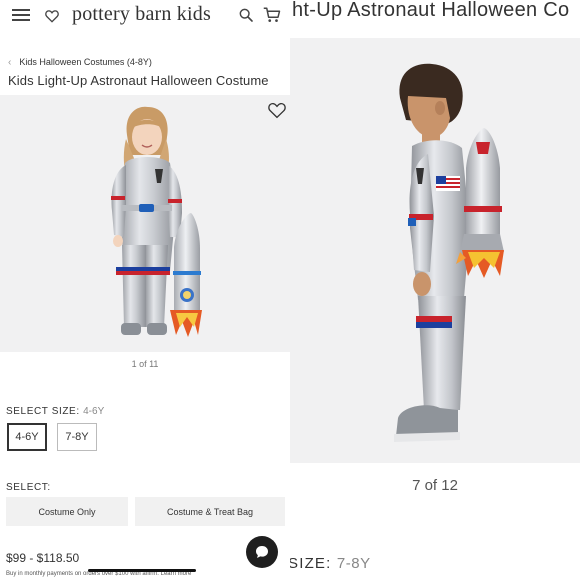  I want to click on size-heading-zoomed: SIZE:, so click(311, 563).